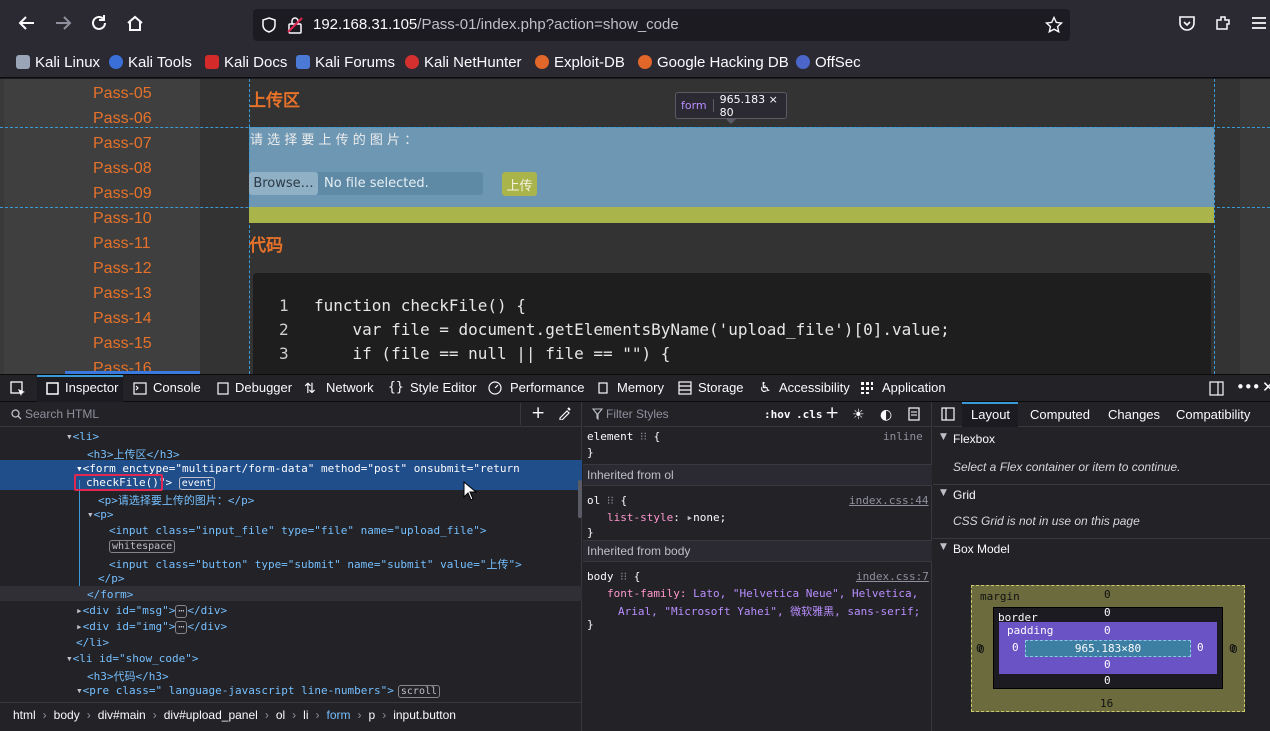  What do you see at coordinates (99, 23) in the screenshot?
I see `reload-icon` at bounding box center [99, 23].